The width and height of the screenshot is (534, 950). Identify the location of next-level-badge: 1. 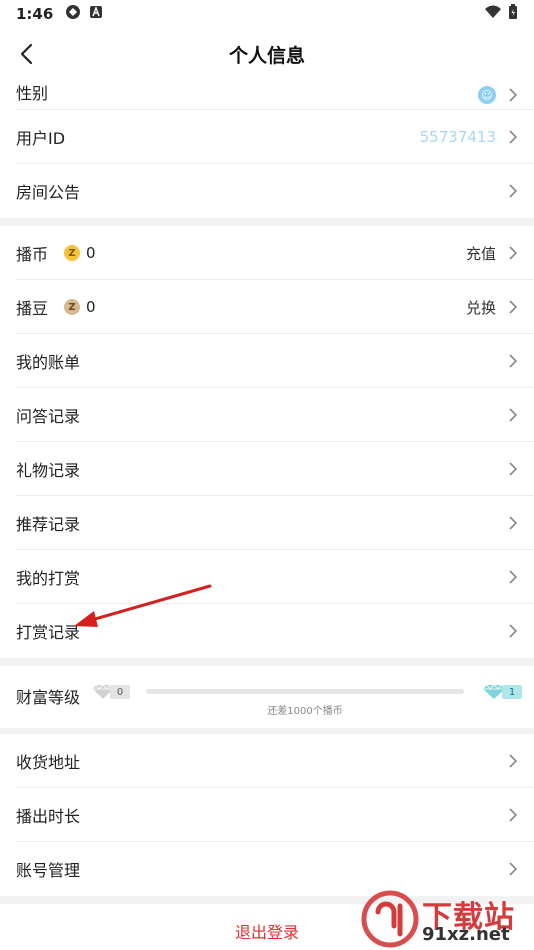
(502, 692).